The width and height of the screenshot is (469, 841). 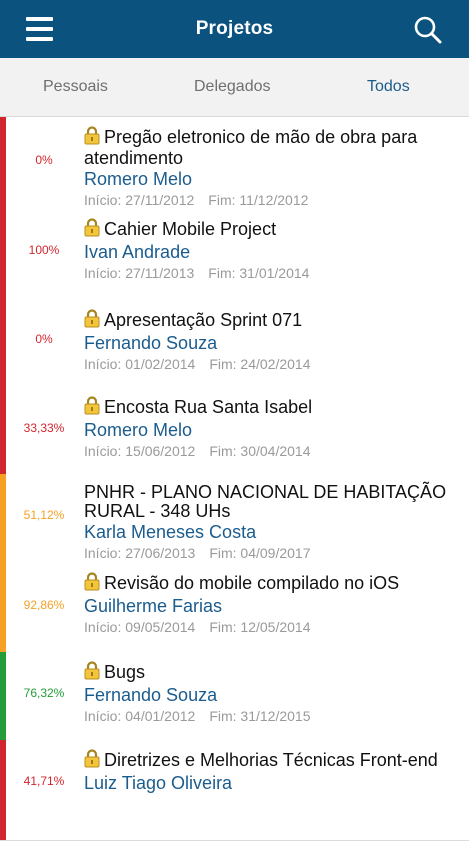 What do you see at coordinates (153, 606) in the screenshot?
I see `project-owner: Guilherme Farias` at bounding box center [153, 606].